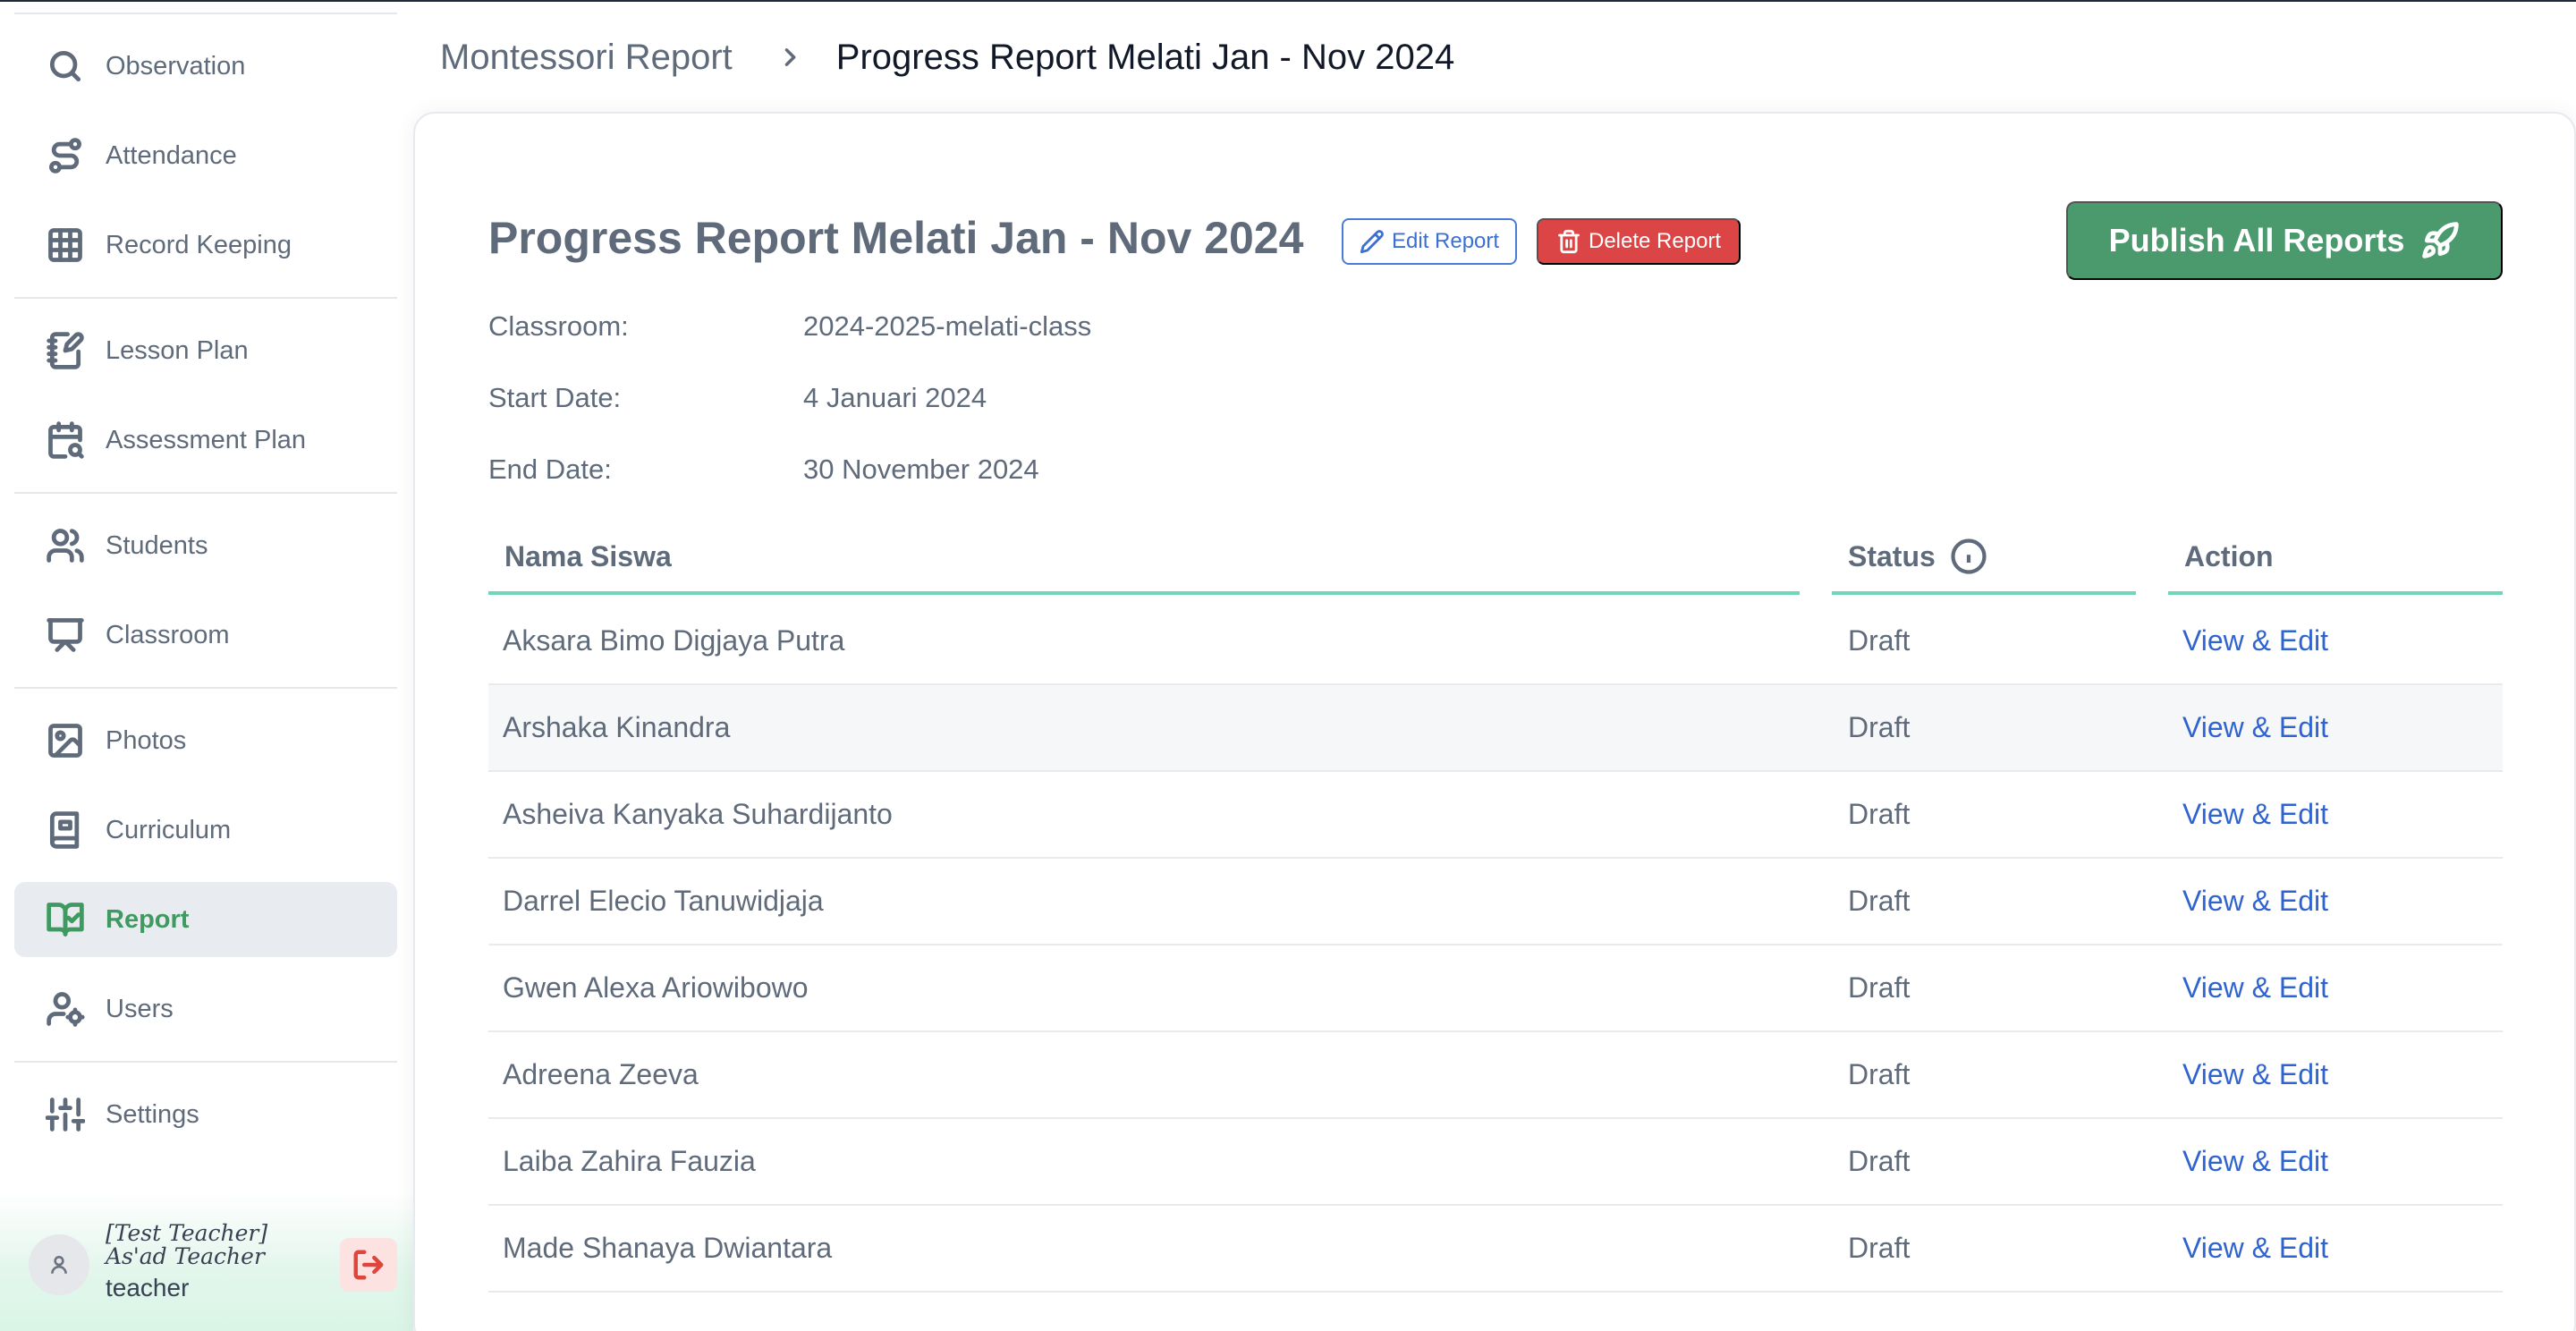  I want to click on column-header-label: Action, so click(2229, 555).